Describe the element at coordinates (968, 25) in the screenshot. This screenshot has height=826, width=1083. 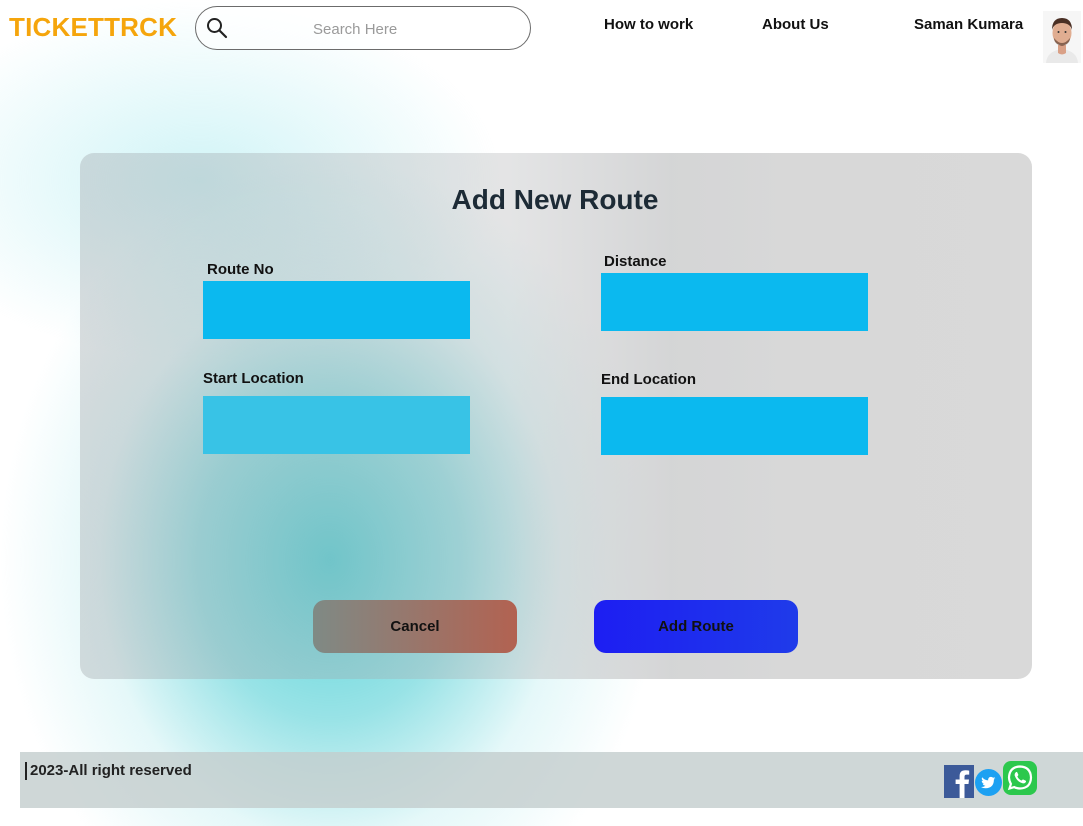
I see `user-name: Saman Kumara` at that location.